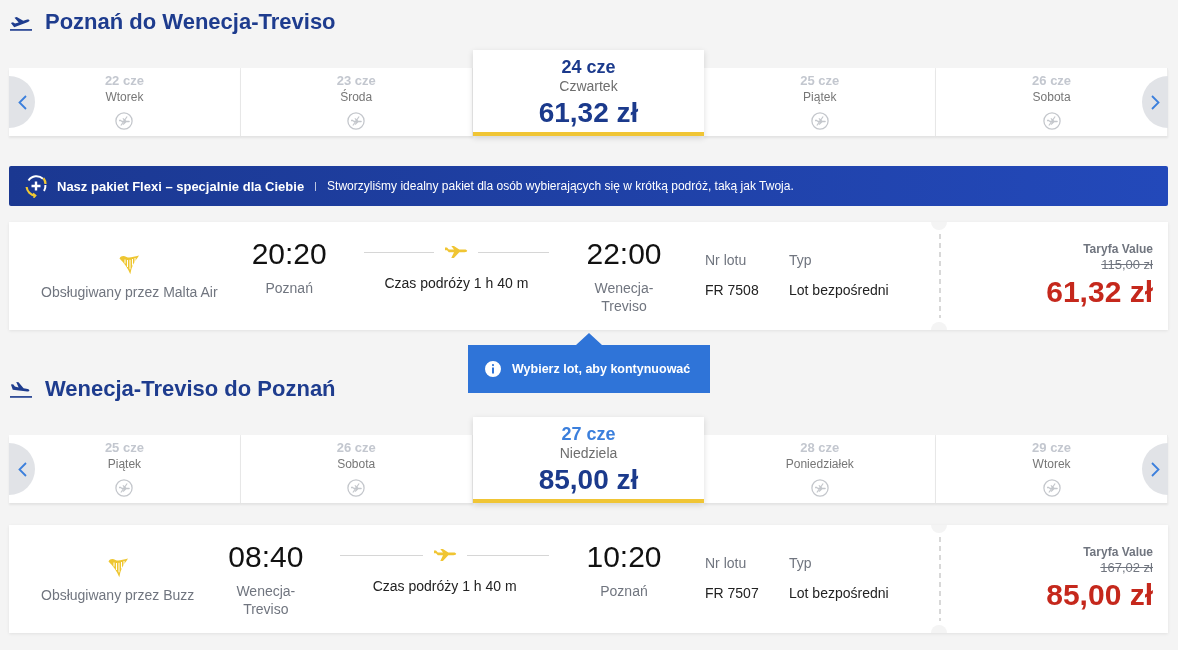 This screenshot has width=1178, height=650. Describe the element at coordinates (124, 81) in the screenshot. I see `date-label: 22 cze` at that location.